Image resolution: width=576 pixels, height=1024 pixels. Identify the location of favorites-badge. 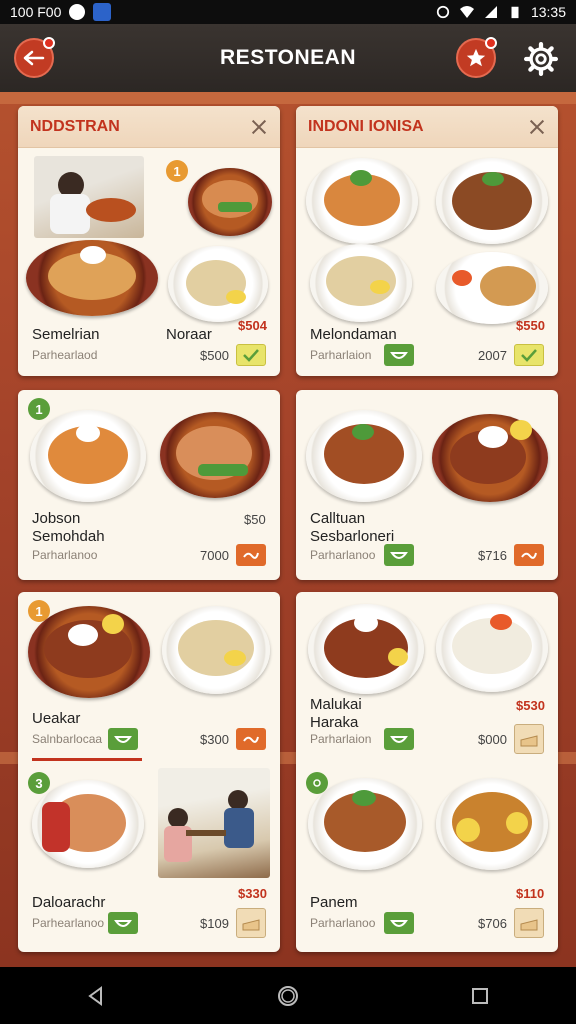
(491, 43).